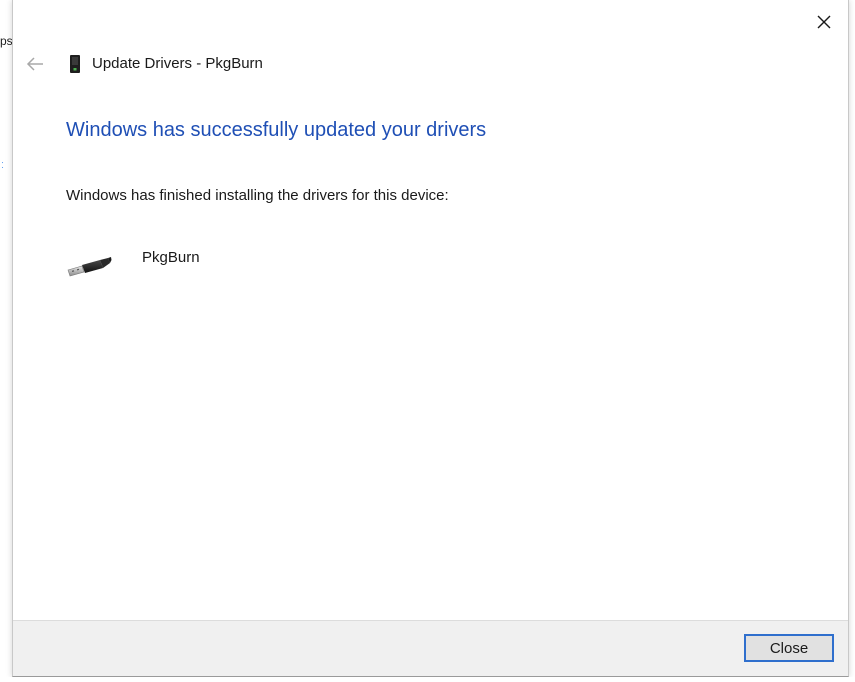 The image size is (855, 682). What do you see at coordinates (427, 679) in the screenshot?
I see `bottom-edge` at bounding box center [427, 679].